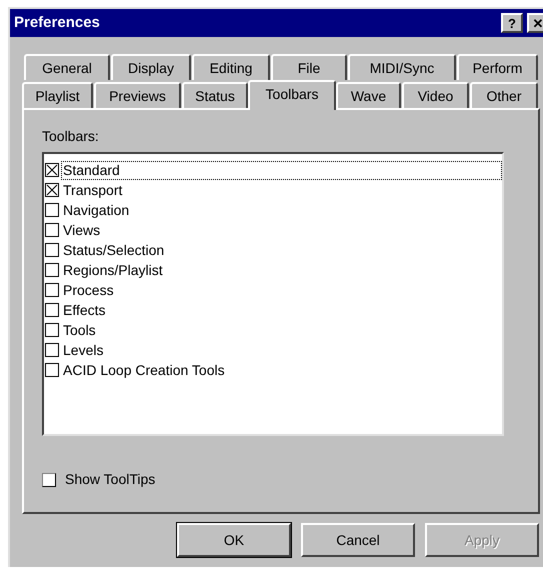  What do you see at coordinates (151, 67) in the screenshot?
I see `tab: Display` at bounding box center [151, 67].